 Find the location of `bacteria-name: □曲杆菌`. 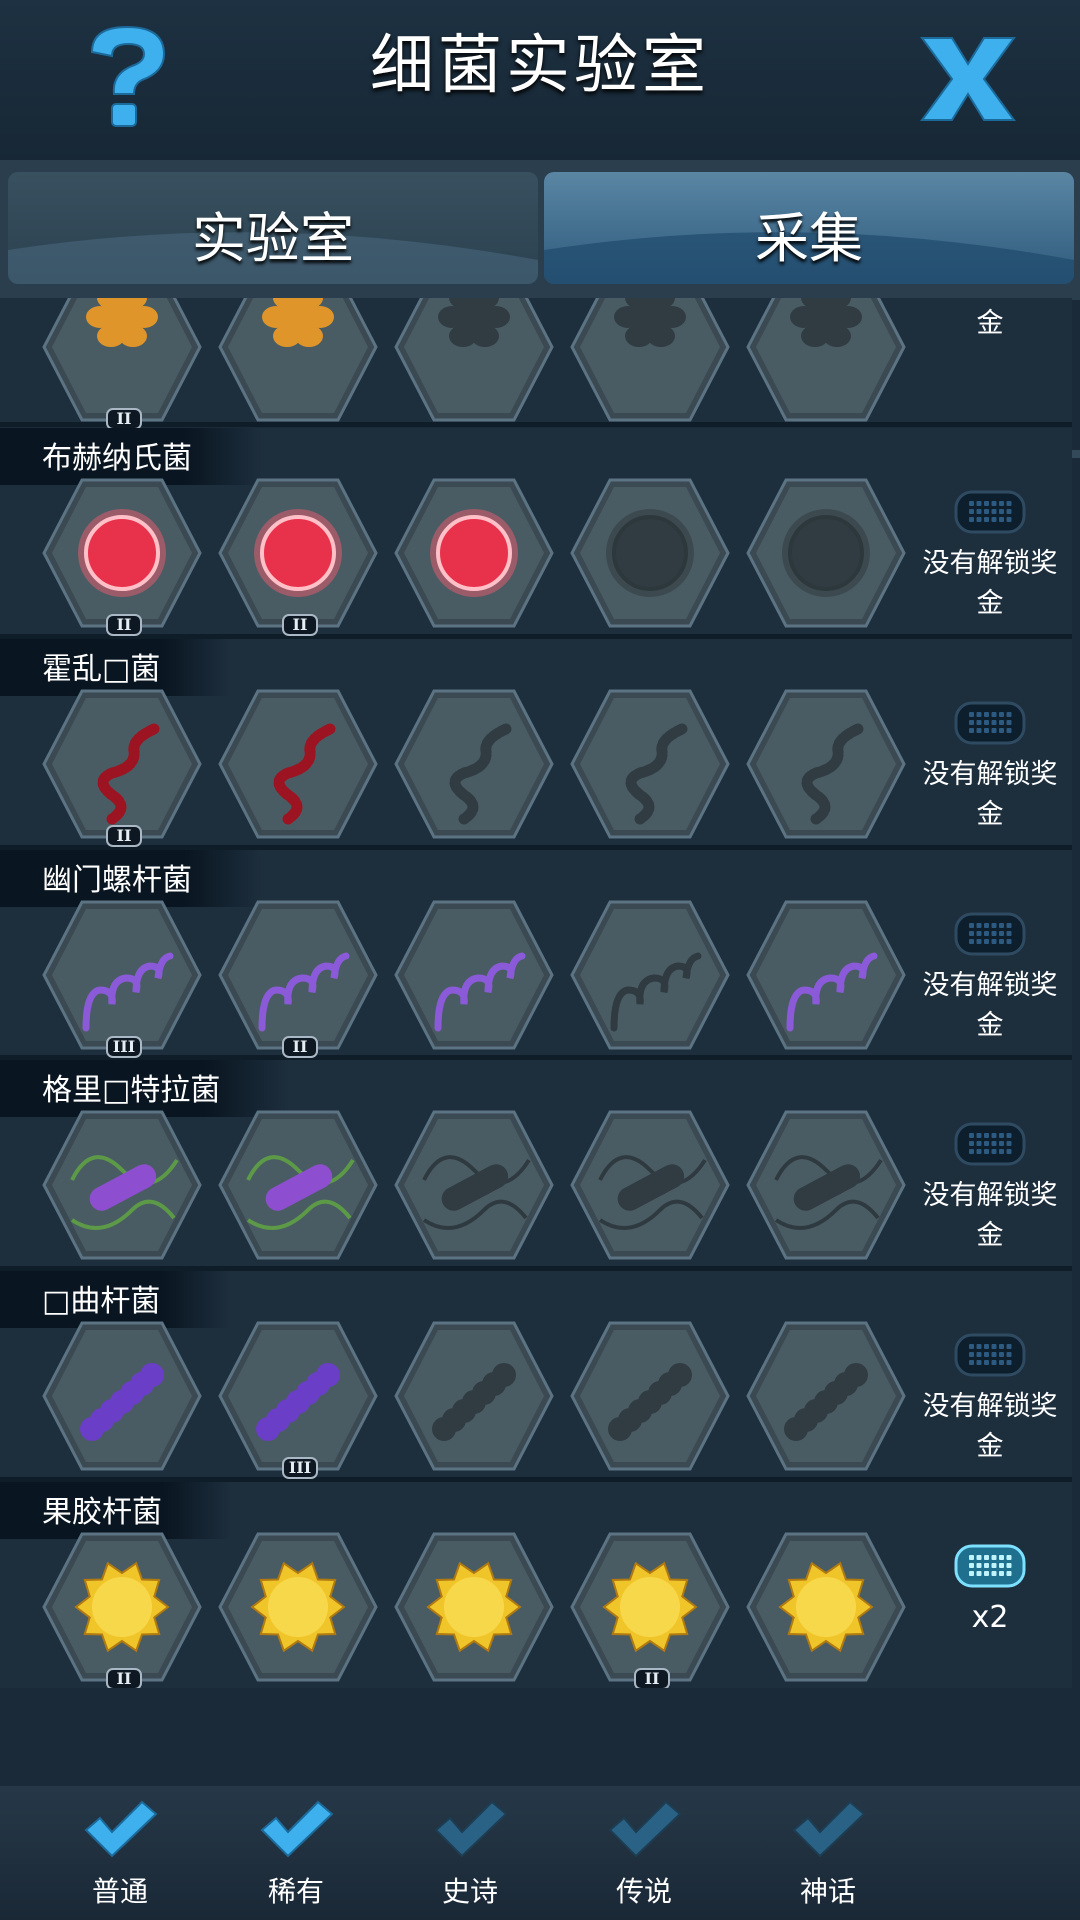

bacteria-name: □曲杆菌 is located at coordinates (115, 1299).